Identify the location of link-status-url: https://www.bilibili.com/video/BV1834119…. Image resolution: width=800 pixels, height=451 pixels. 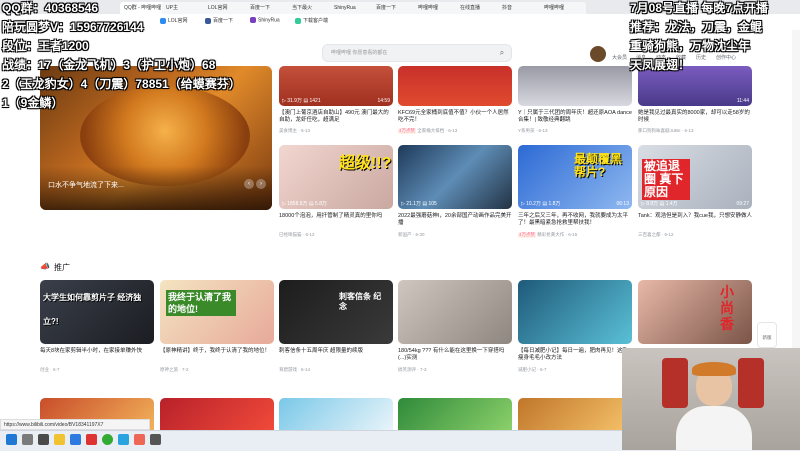
(75, 424).